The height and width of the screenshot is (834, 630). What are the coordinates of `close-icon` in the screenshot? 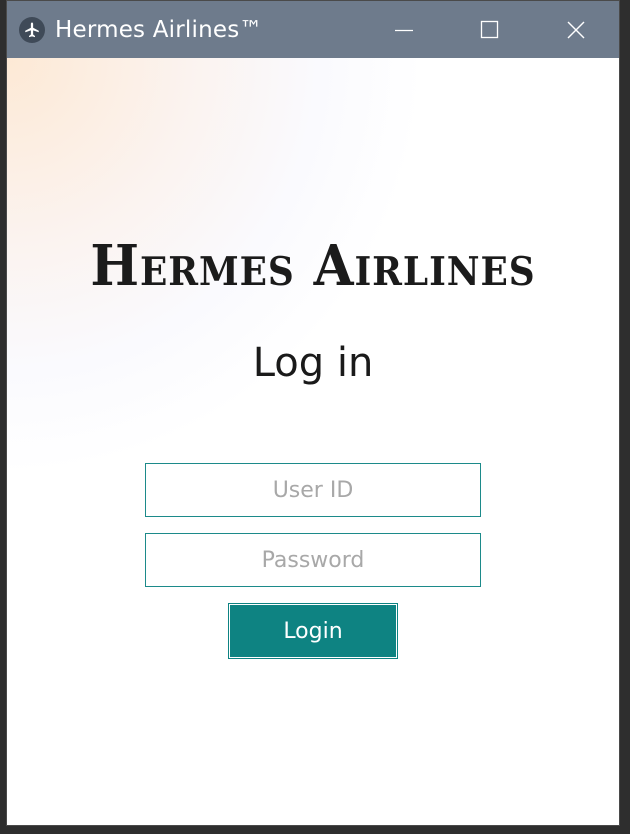 It's located at (576, 29).